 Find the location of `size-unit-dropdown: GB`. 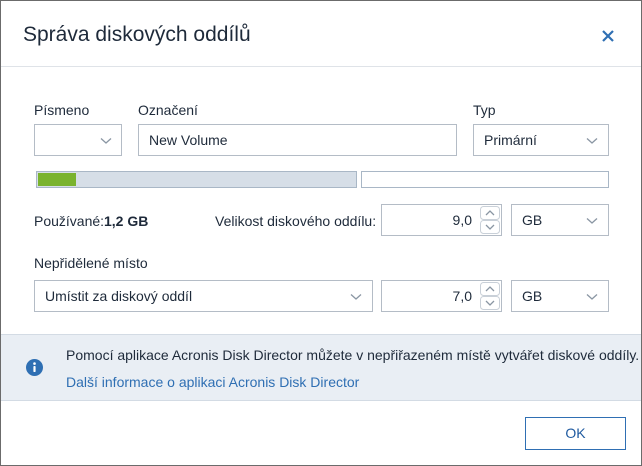

size-unit-dropdown: GB is located at coordinates (560, 220).